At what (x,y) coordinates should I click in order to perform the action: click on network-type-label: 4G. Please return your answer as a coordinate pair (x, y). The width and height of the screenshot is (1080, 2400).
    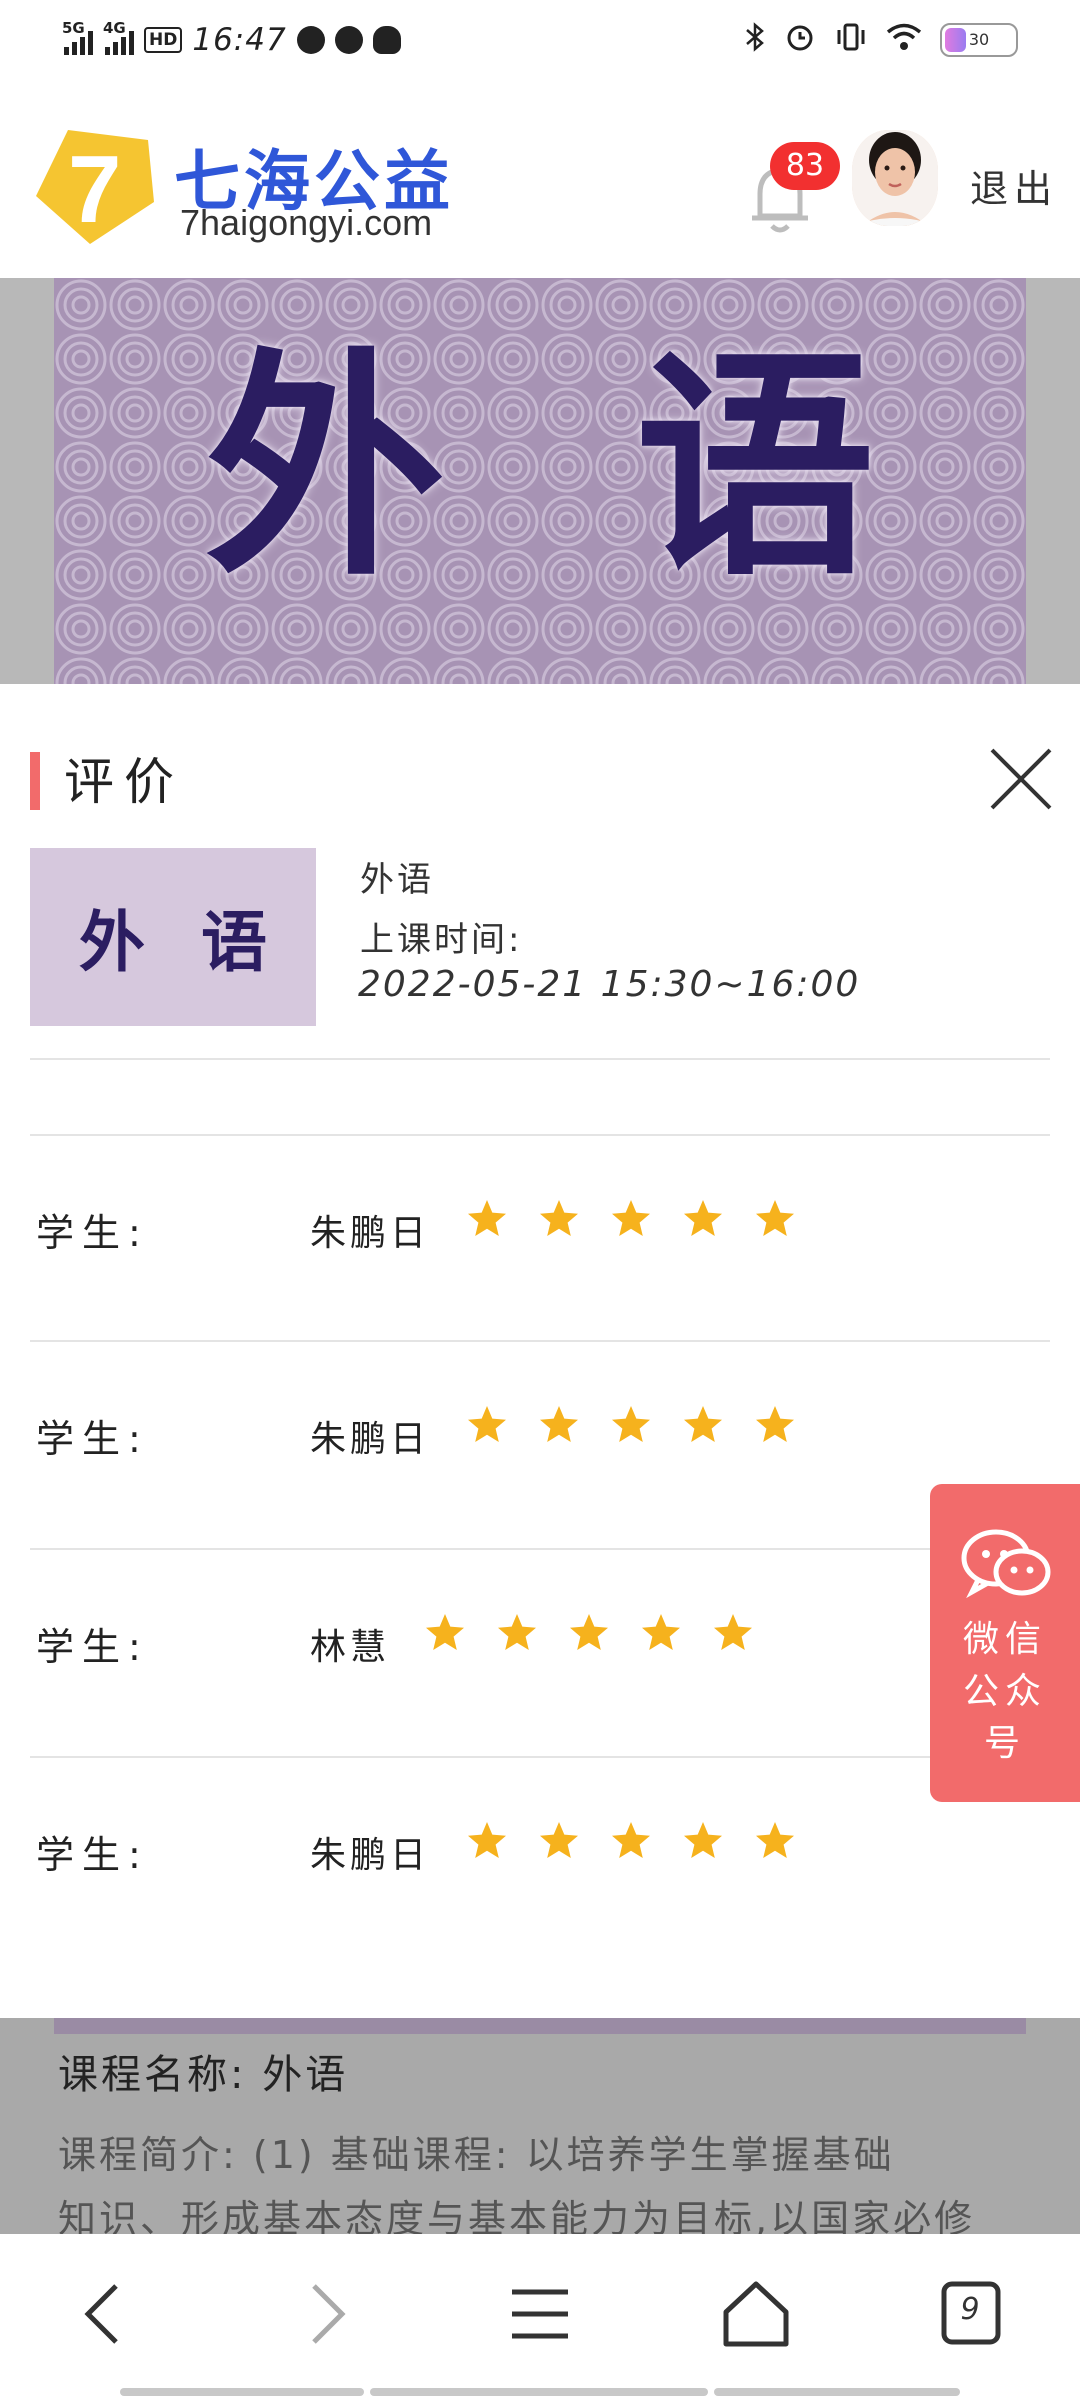
    Looking at the image, I should click on (114, 28).